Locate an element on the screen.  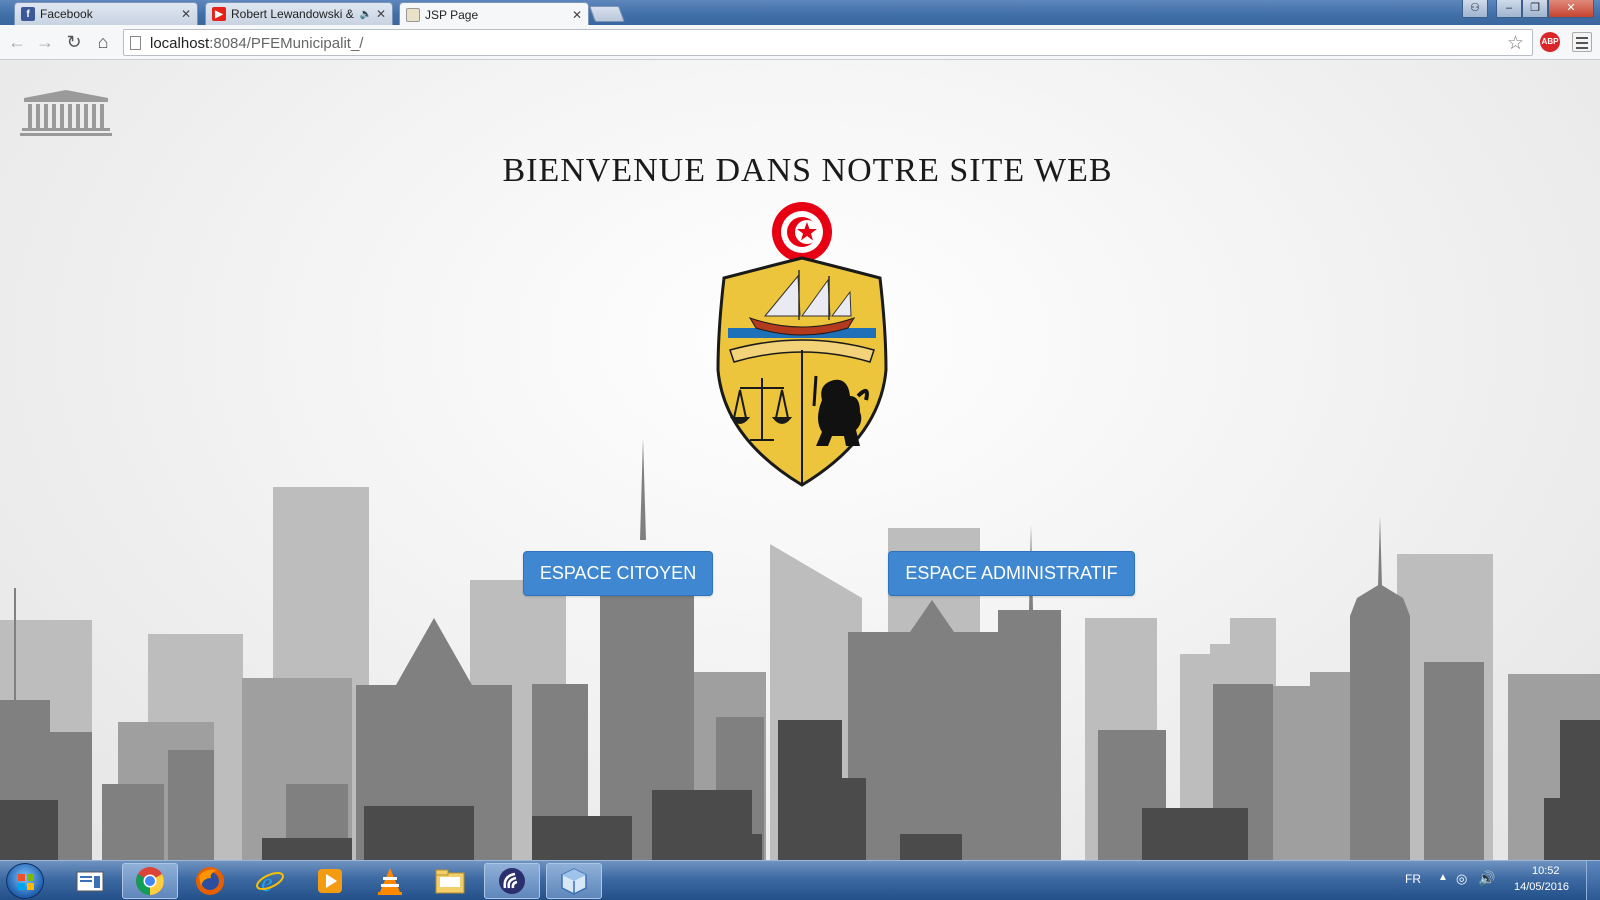
volume-icon: 🔊 is located at coordinates (1486, 878).